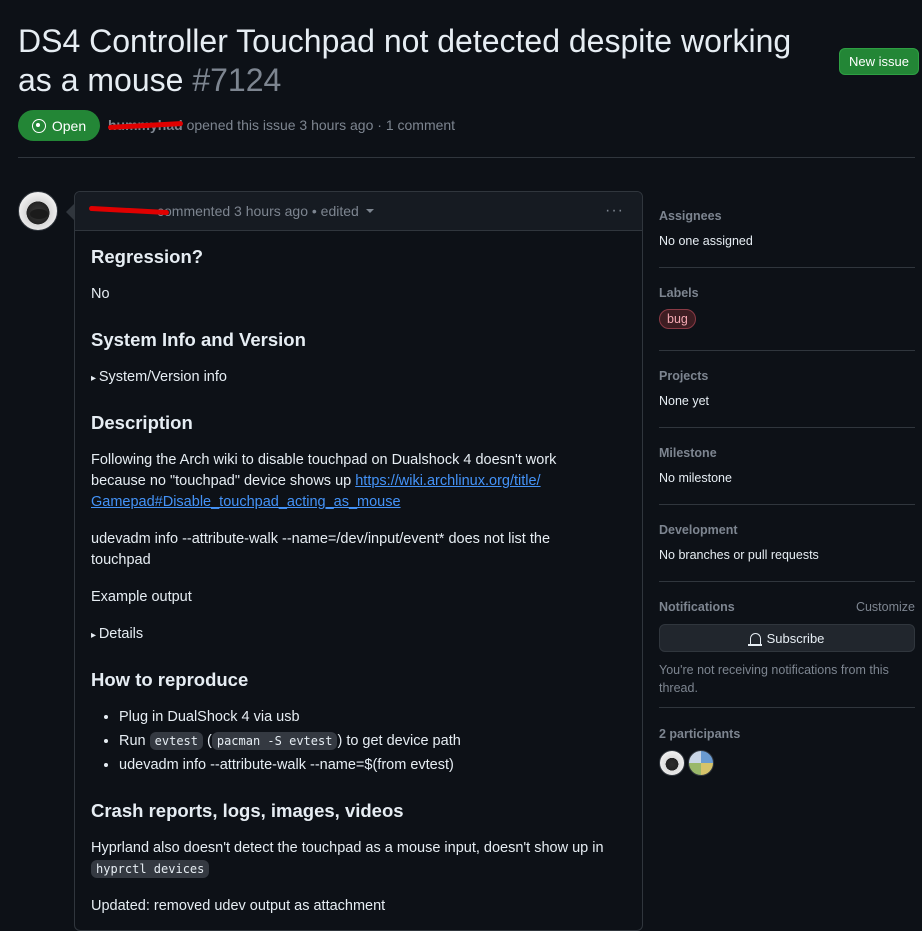 This screenshot has height=931, width=922. I want to click on issue-opened-icon, so click(38, 125).